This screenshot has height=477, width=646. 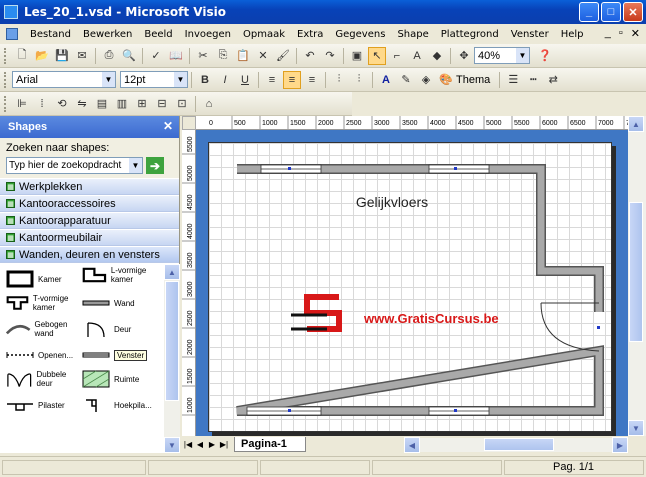 I want to click on font-color-icon: A, so click(x=386, y=80).